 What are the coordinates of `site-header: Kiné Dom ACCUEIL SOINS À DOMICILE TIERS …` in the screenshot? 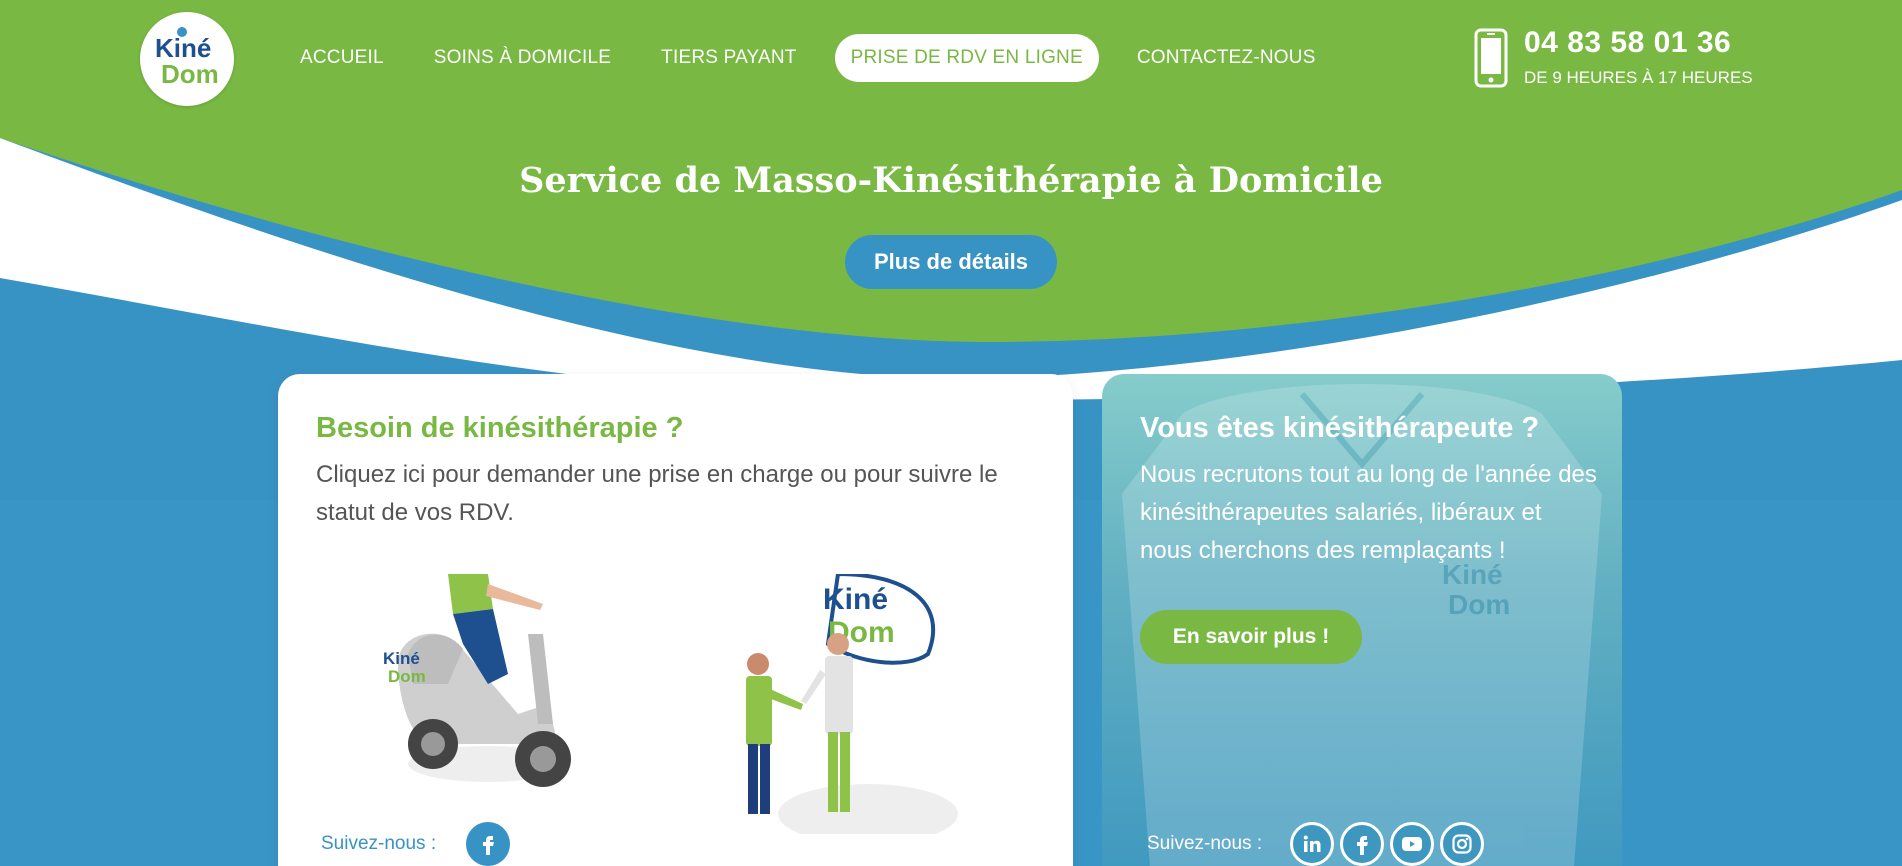 It's located at (951, 60).